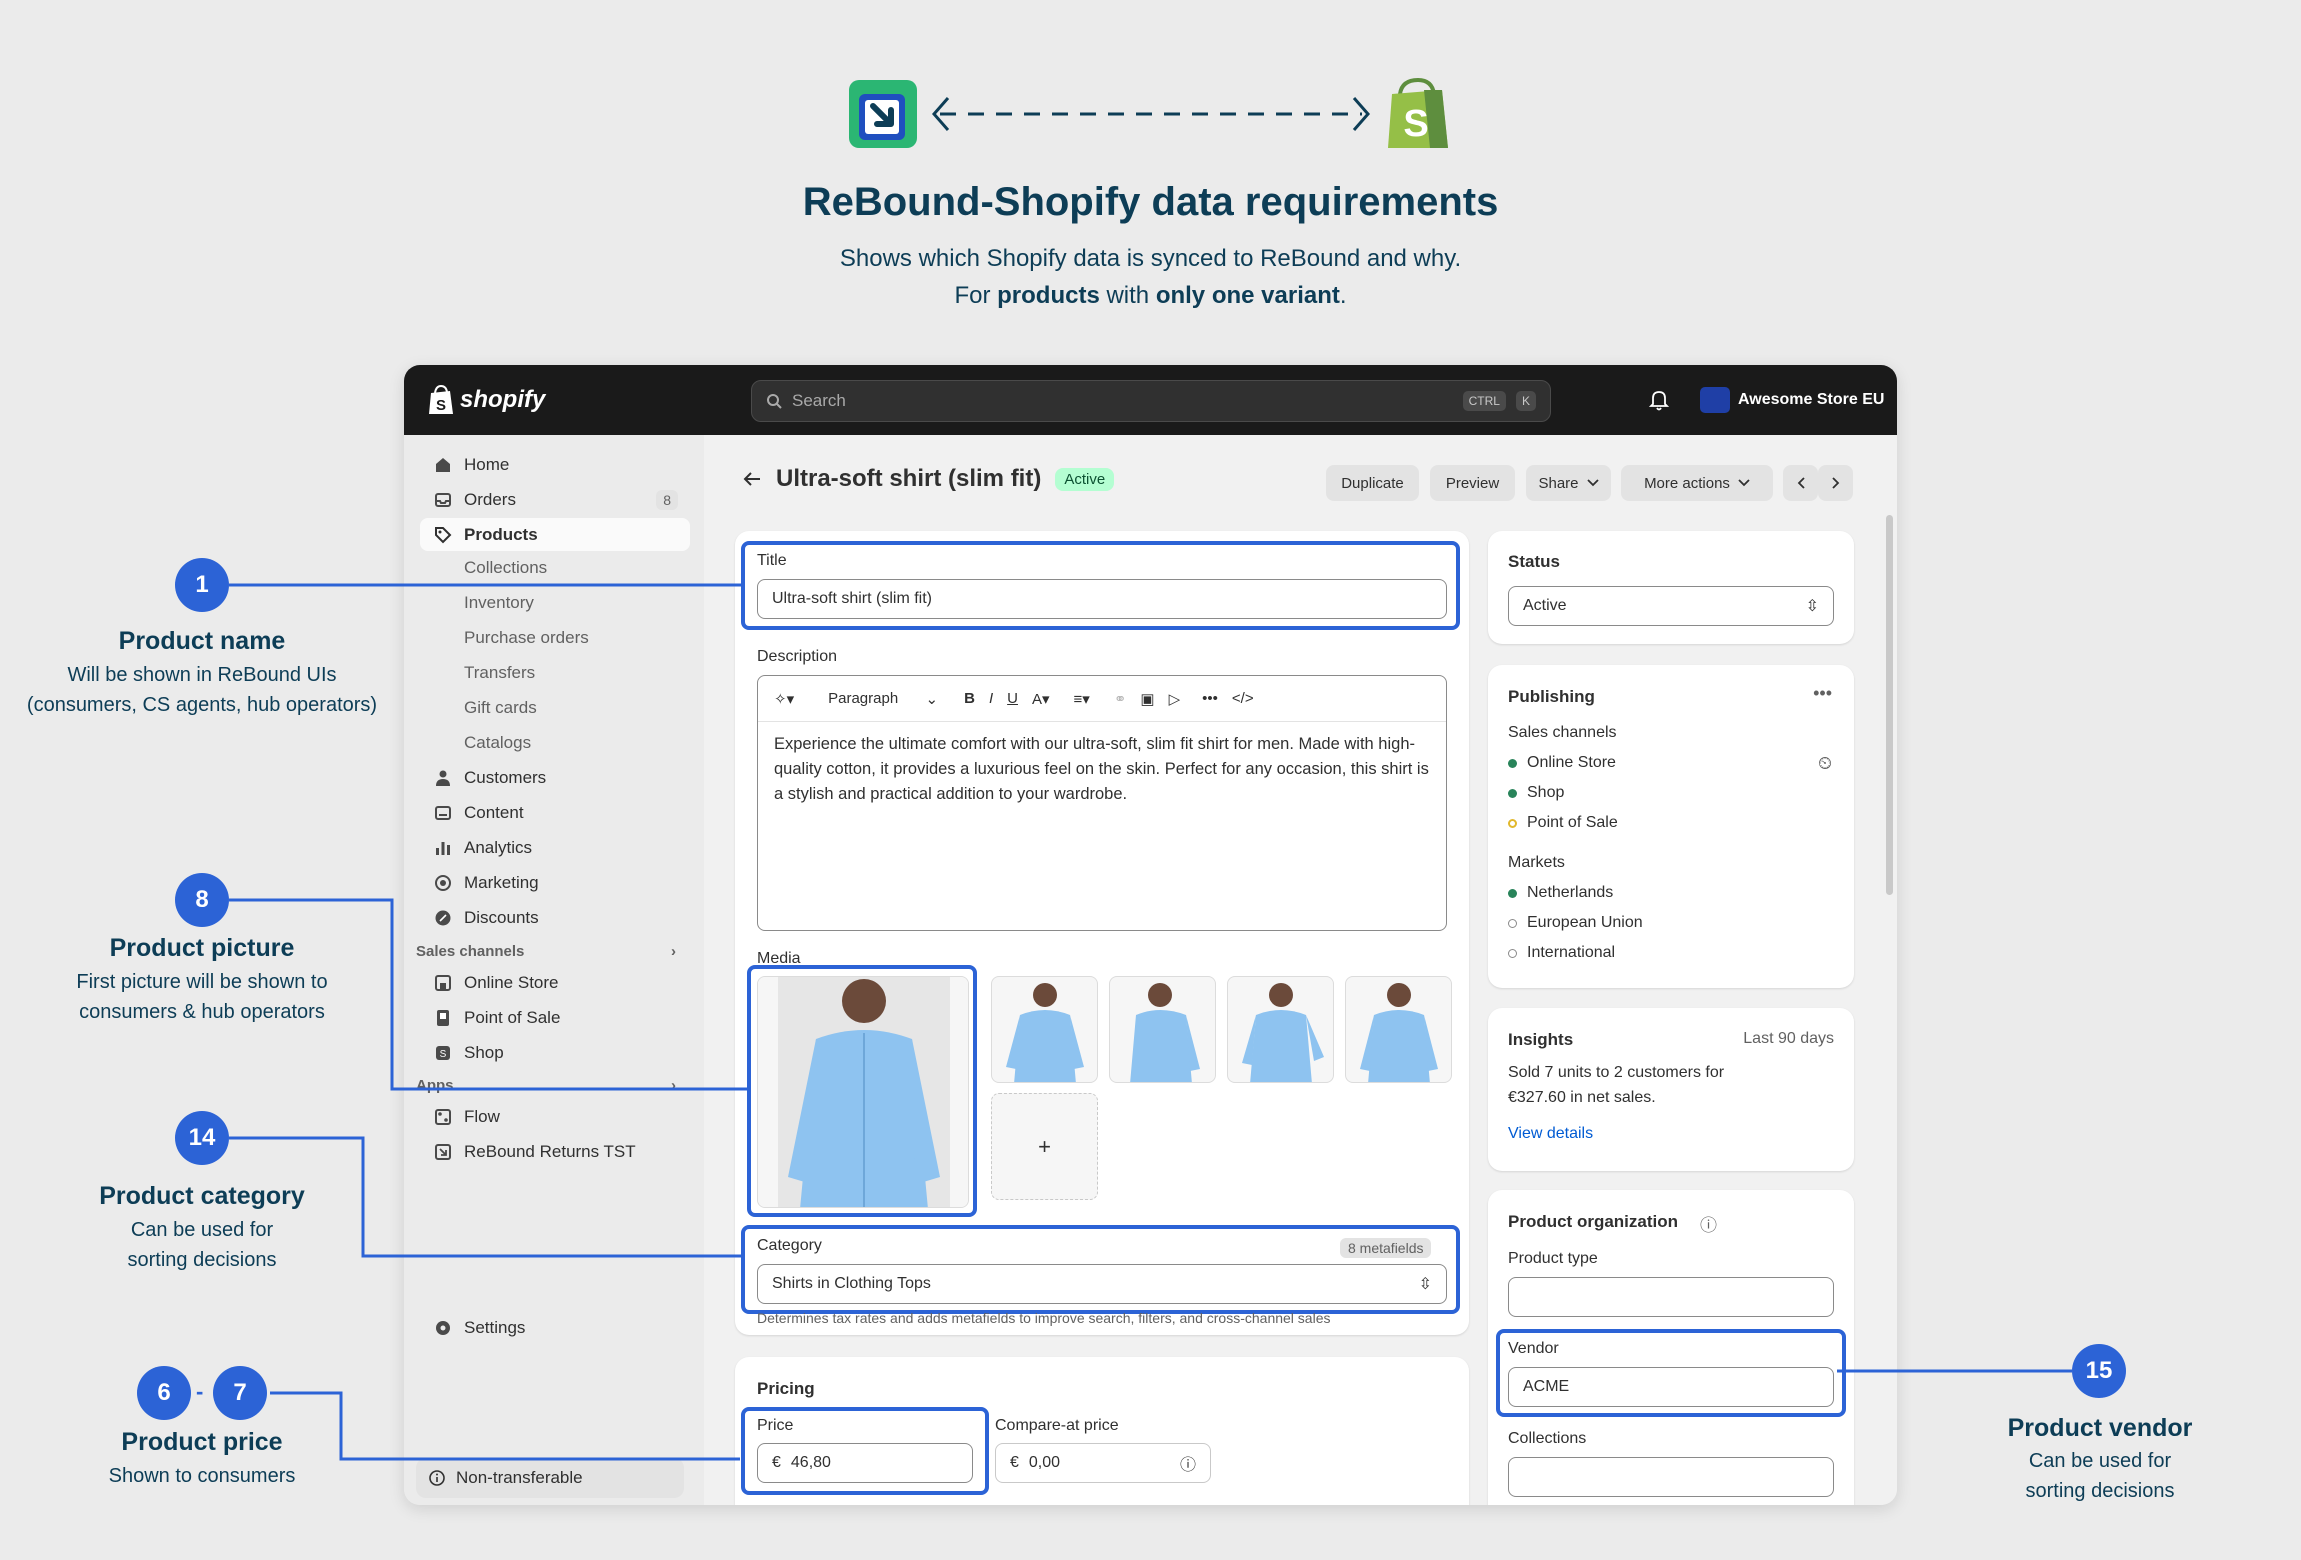  I want to click on pos-icon, so click(443, 1017).